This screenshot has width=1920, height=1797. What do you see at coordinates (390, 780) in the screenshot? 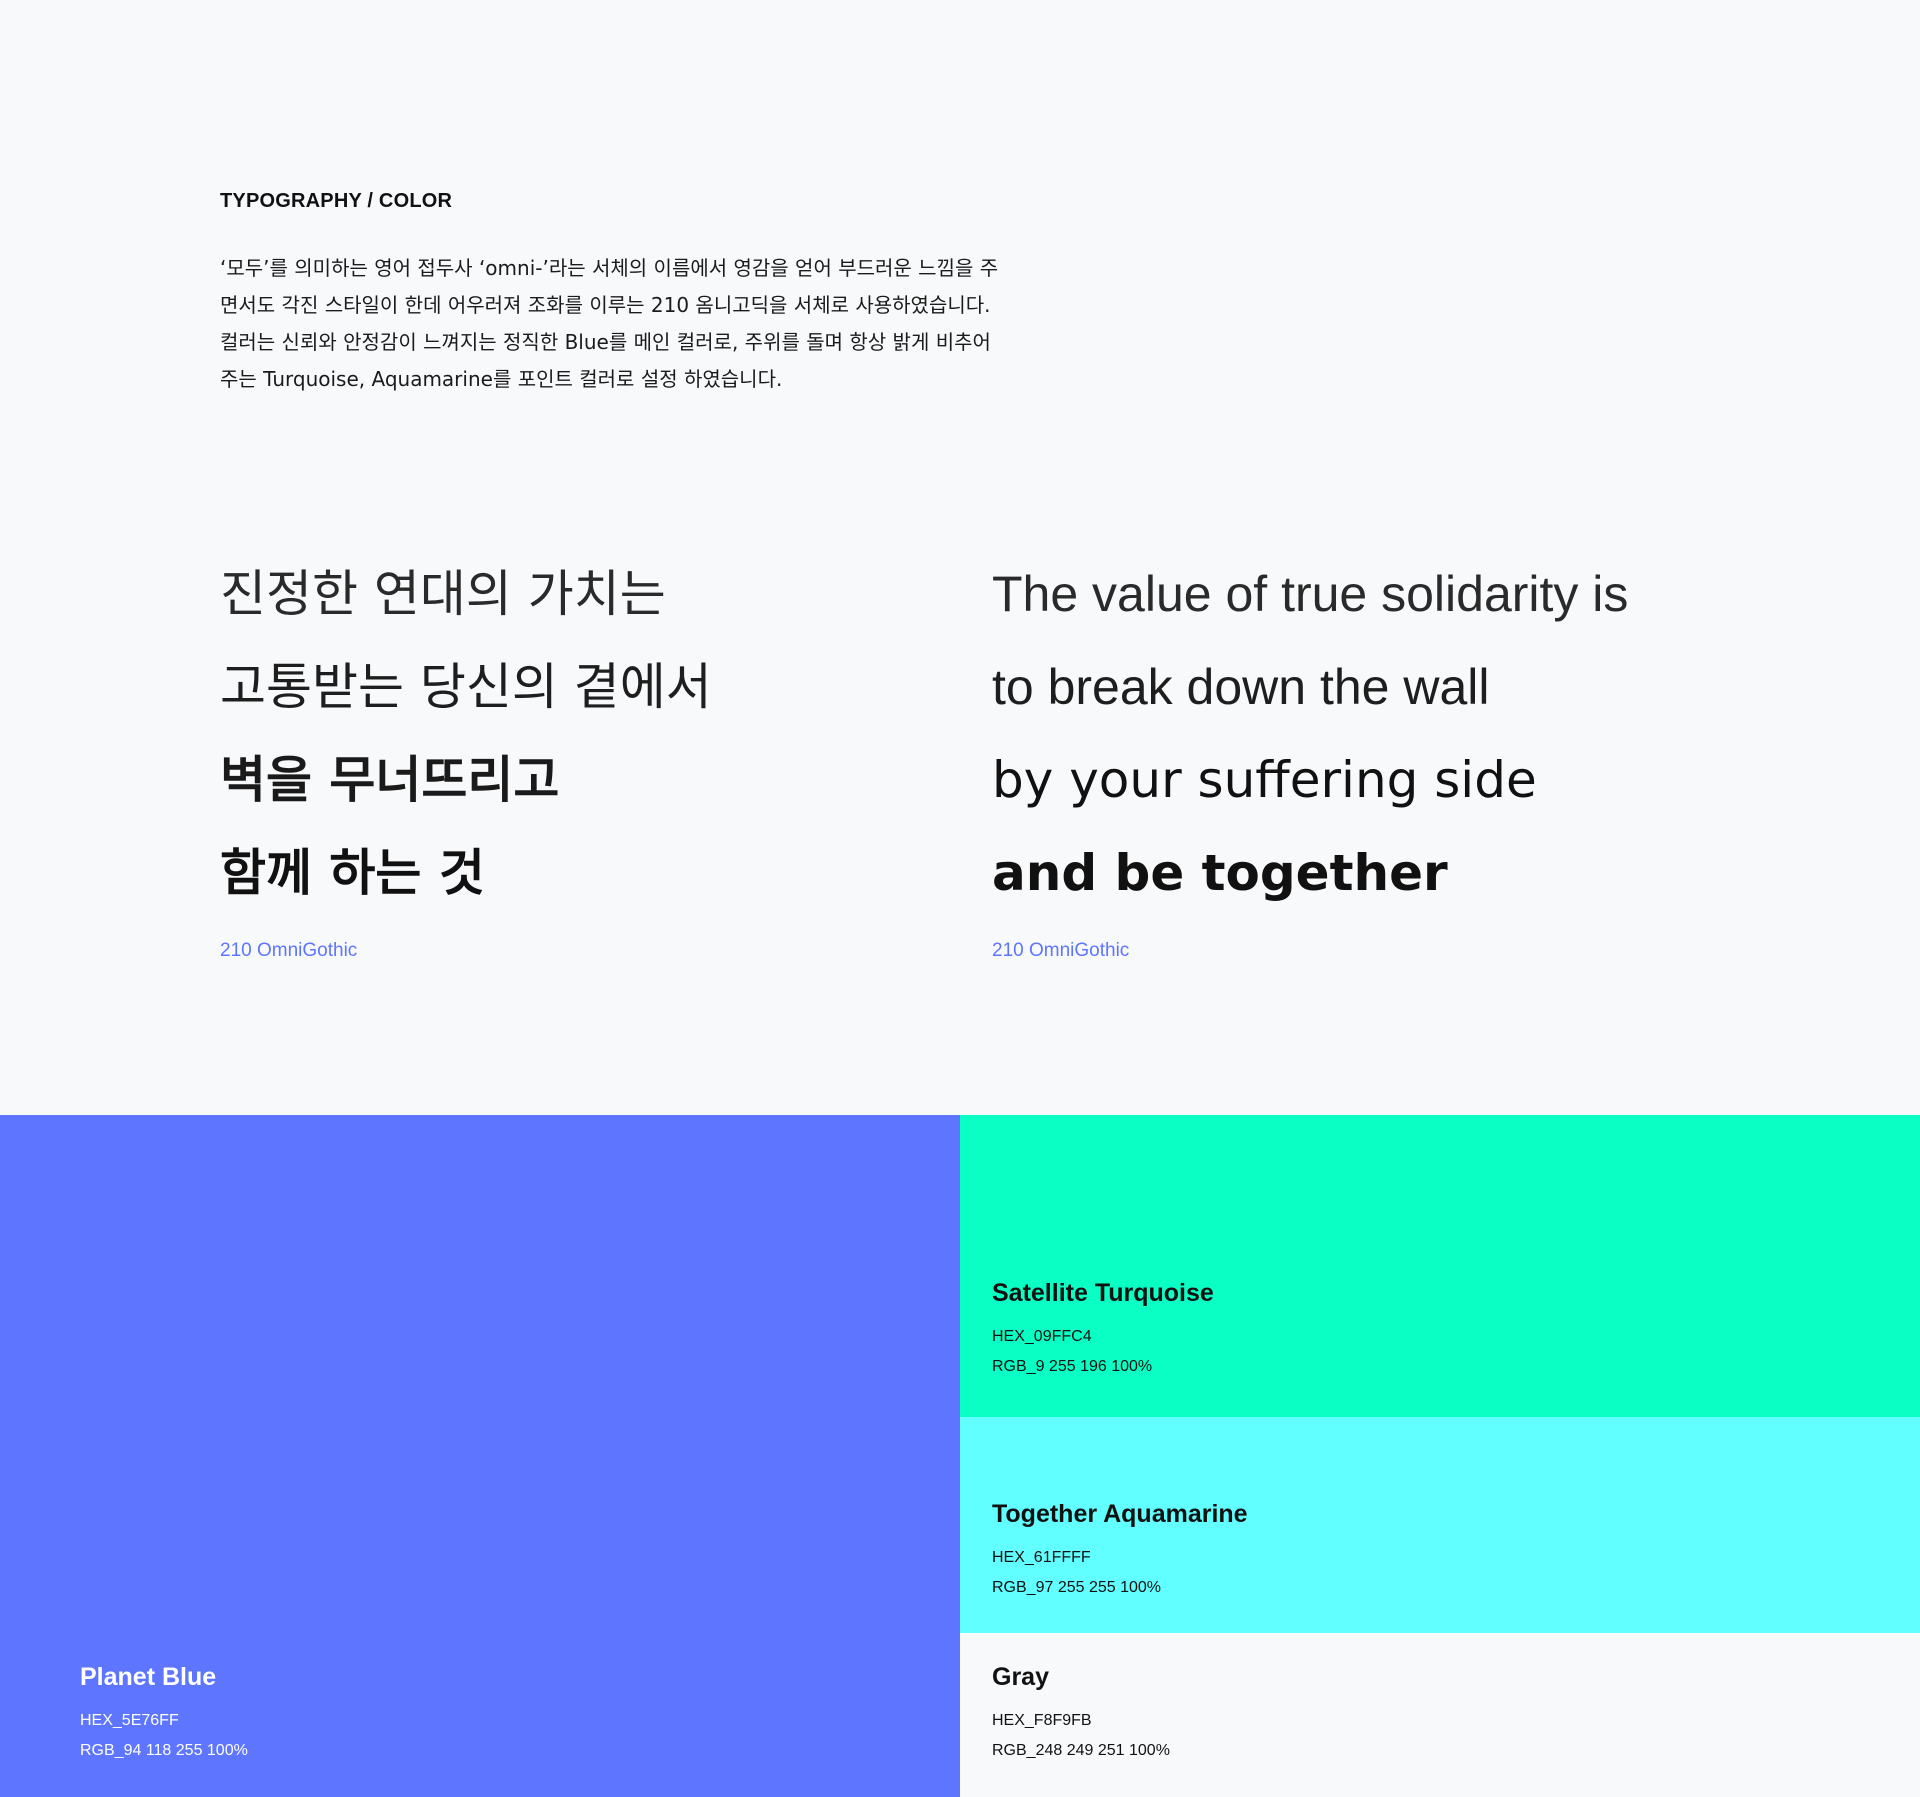
I see `specimen-line-medium: 벽을 무너뜨리고` at bounding box center [390, 780].